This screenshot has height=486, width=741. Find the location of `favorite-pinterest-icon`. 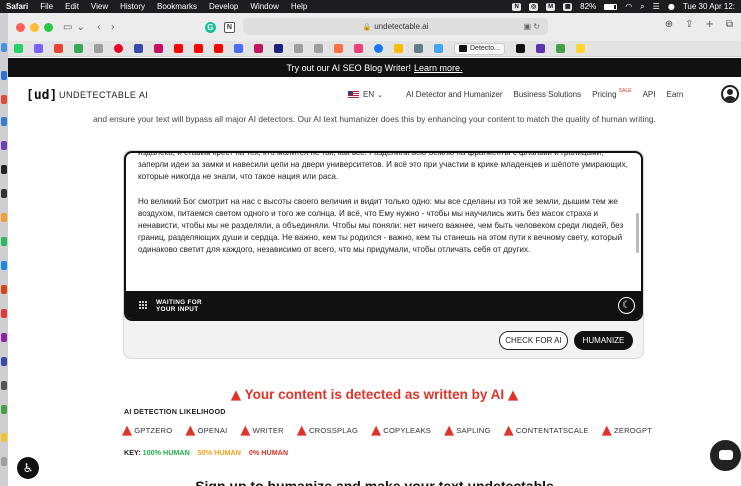

favorite-pinterest-icon is located at coordinates (118, 48).